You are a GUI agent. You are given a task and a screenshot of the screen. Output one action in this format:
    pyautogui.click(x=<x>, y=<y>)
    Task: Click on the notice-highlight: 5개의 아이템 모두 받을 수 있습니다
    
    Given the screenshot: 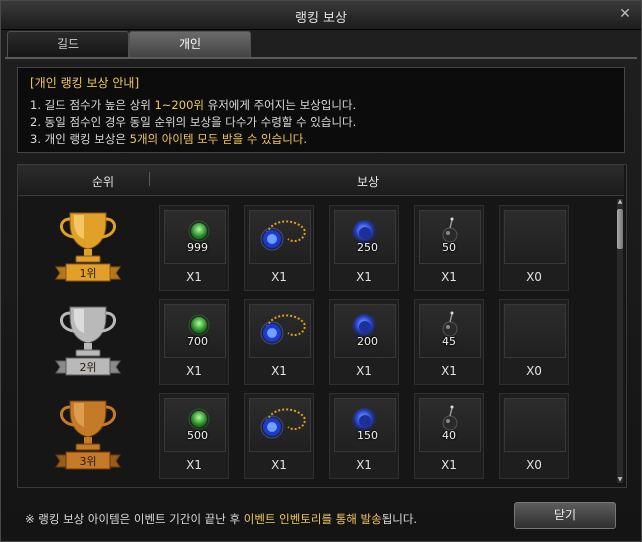 What is the action you would take?
    pyautogui.click(x=216, y=139)
    